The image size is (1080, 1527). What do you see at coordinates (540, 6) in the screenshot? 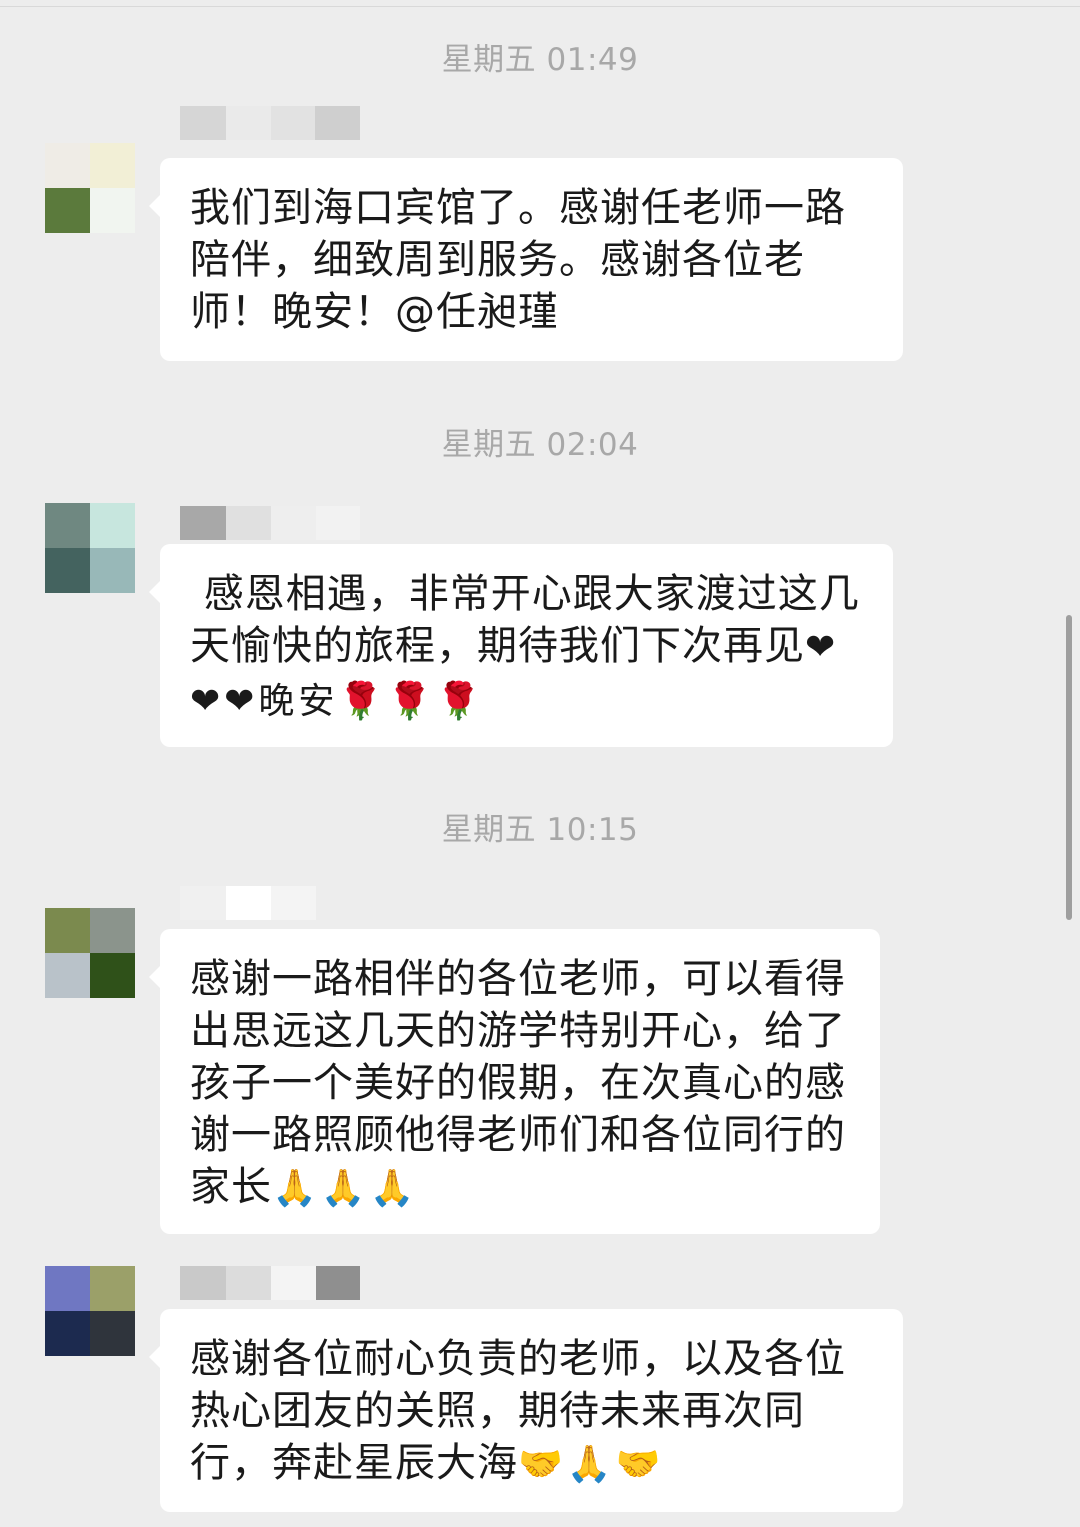
I see `top-divider` at bounding box center [540, 6].